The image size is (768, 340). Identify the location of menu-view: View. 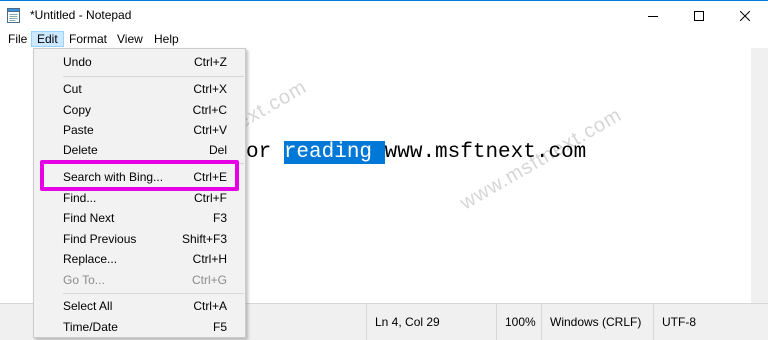
(130, 39).